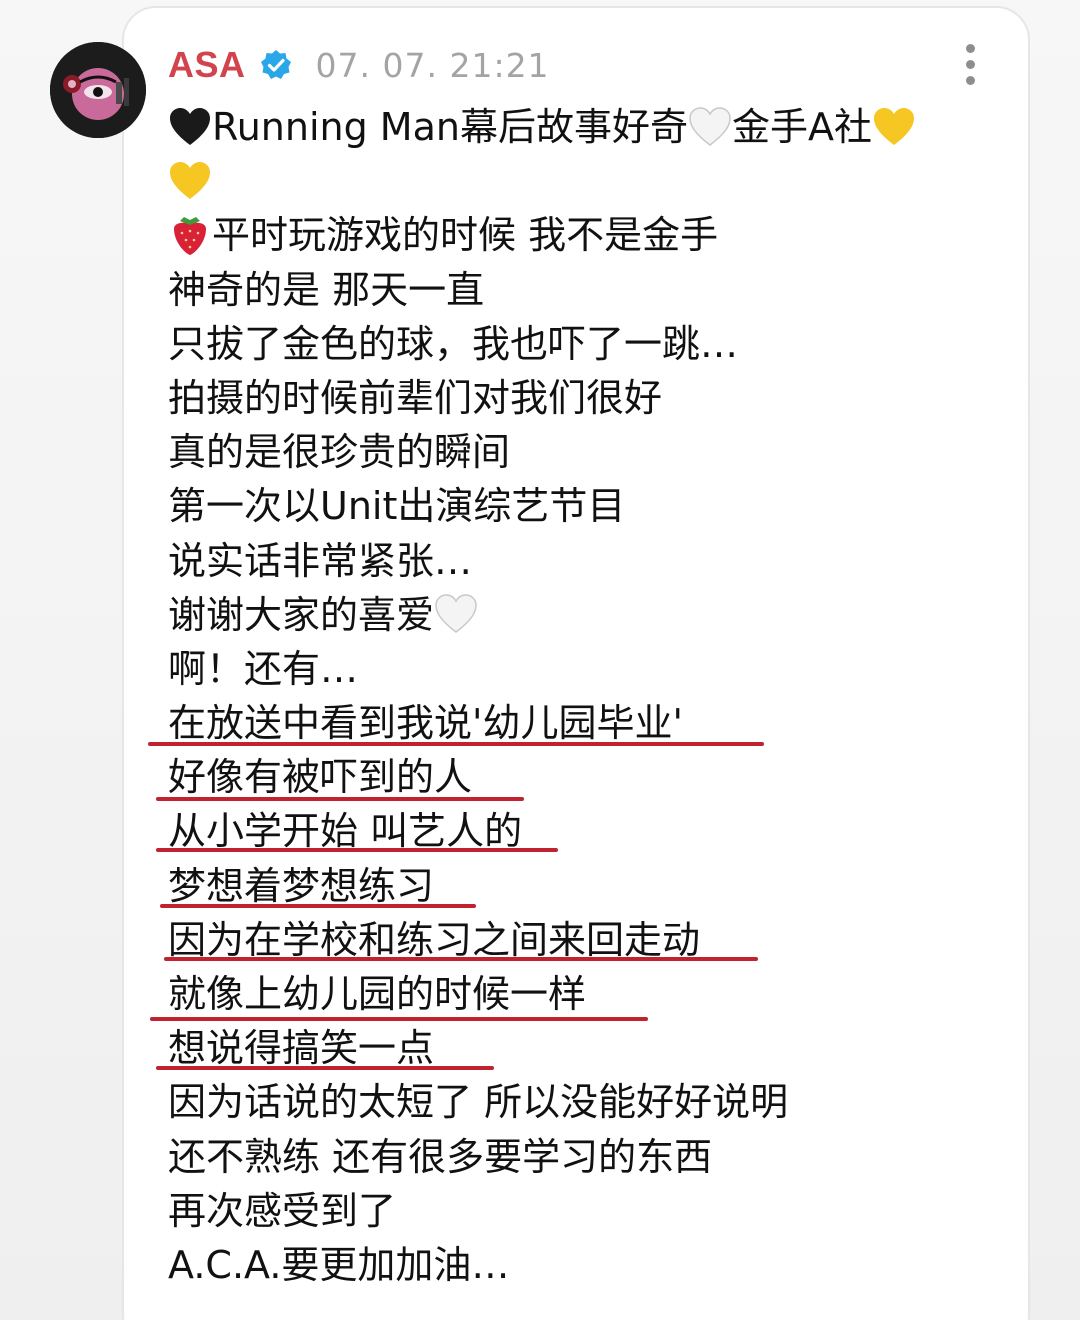 The image size is (1080, 1320). I want to click on post-header: ASA 07. 07. 21:21, so click(359, 65).